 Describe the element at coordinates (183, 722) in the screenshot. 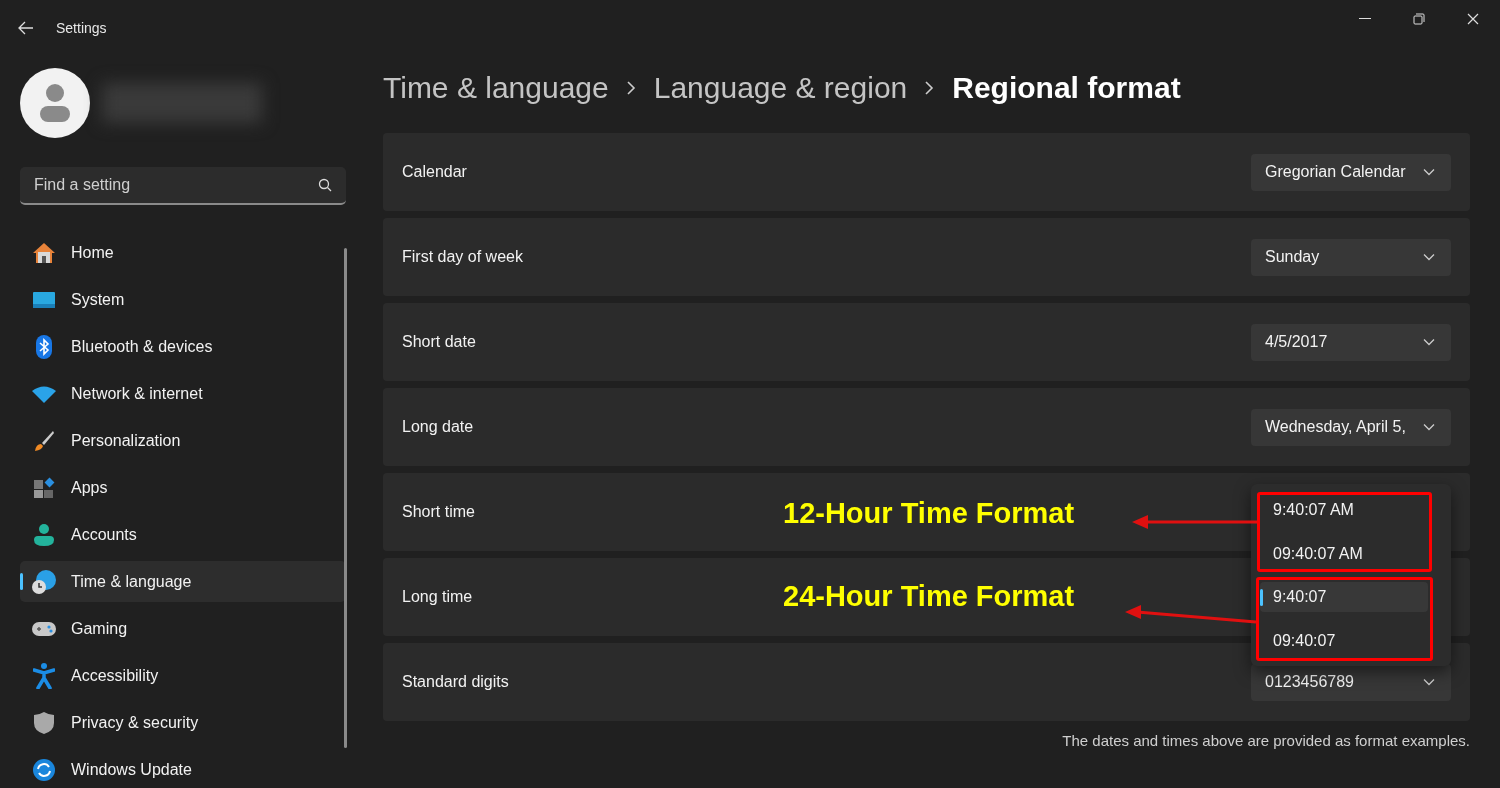

I see `nav-item: Privacy & security` at that location.